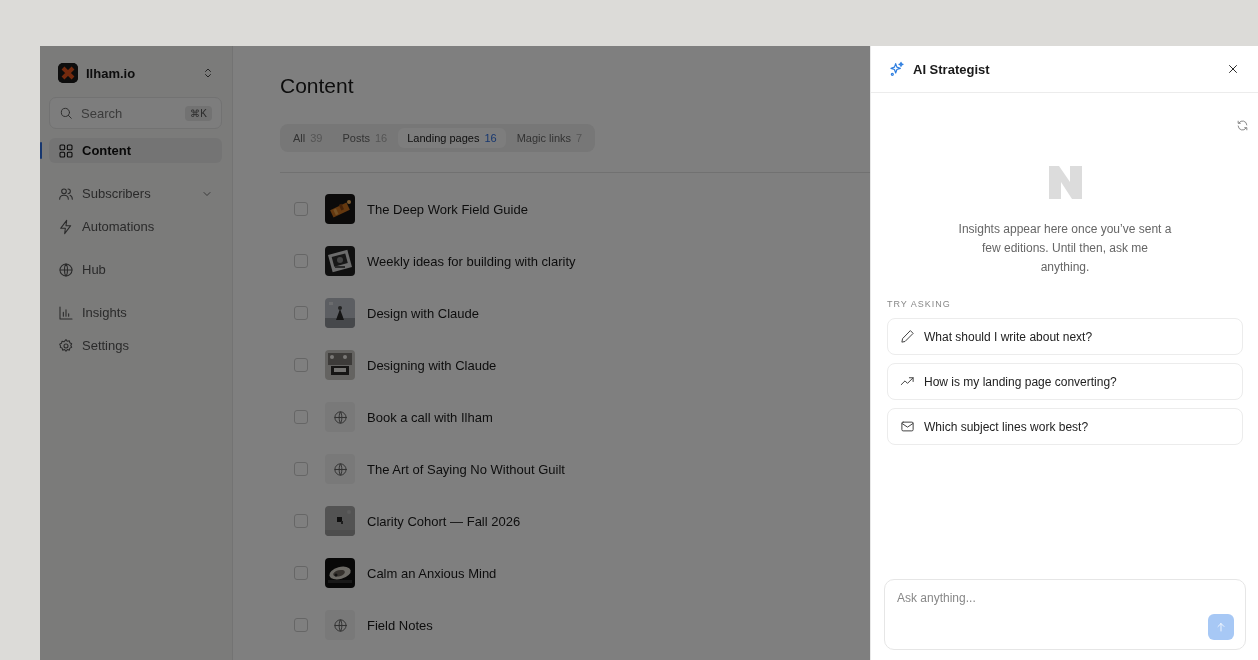  I want to click on nav-item: Hub, so click(135, 269).